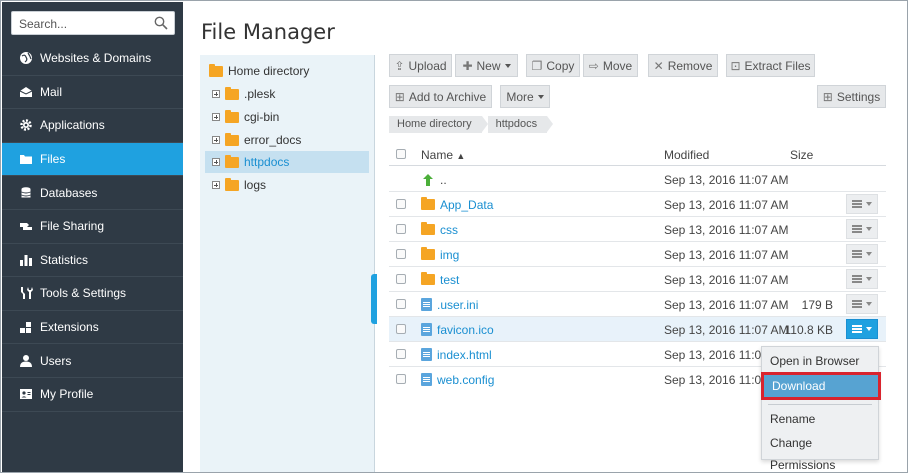 This screenshot has width=908, height=473. Describe the element at coordinates (593, 65) in the screenshot. I see `arrow-right-icon: ⇨` at that location.